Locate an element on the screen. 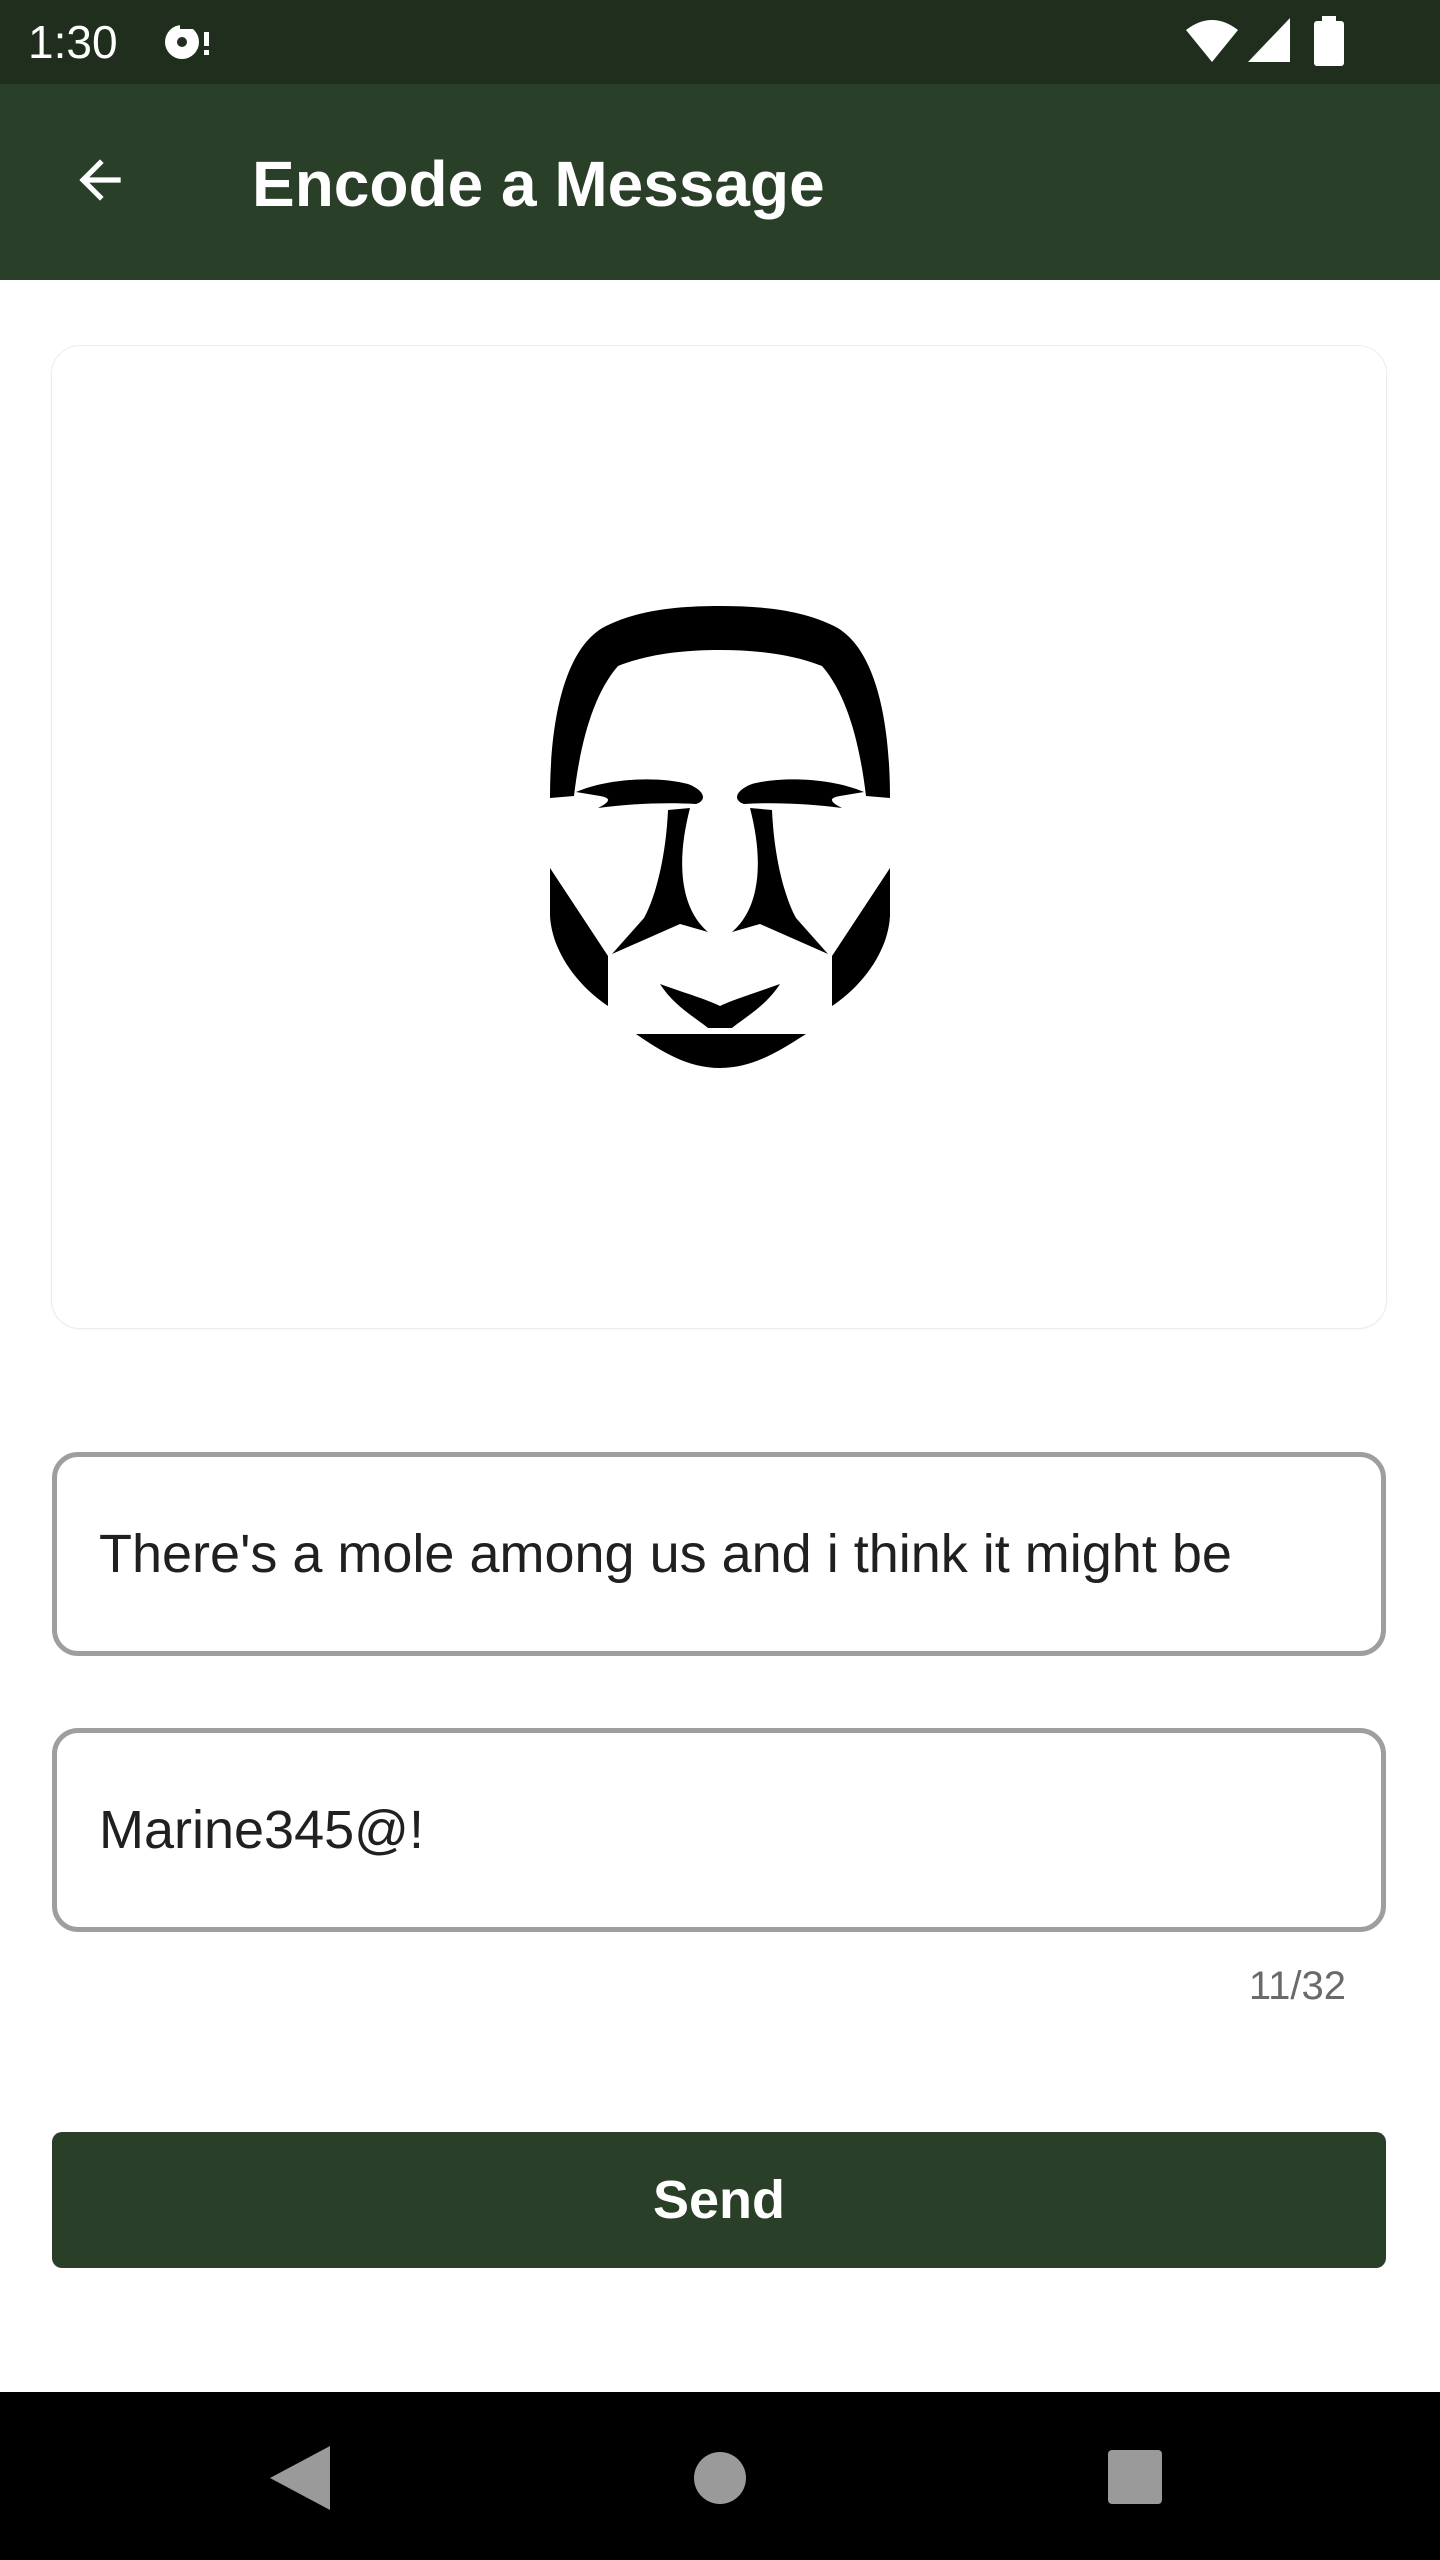  wifi-icon is located at coordinates (1212, 41).